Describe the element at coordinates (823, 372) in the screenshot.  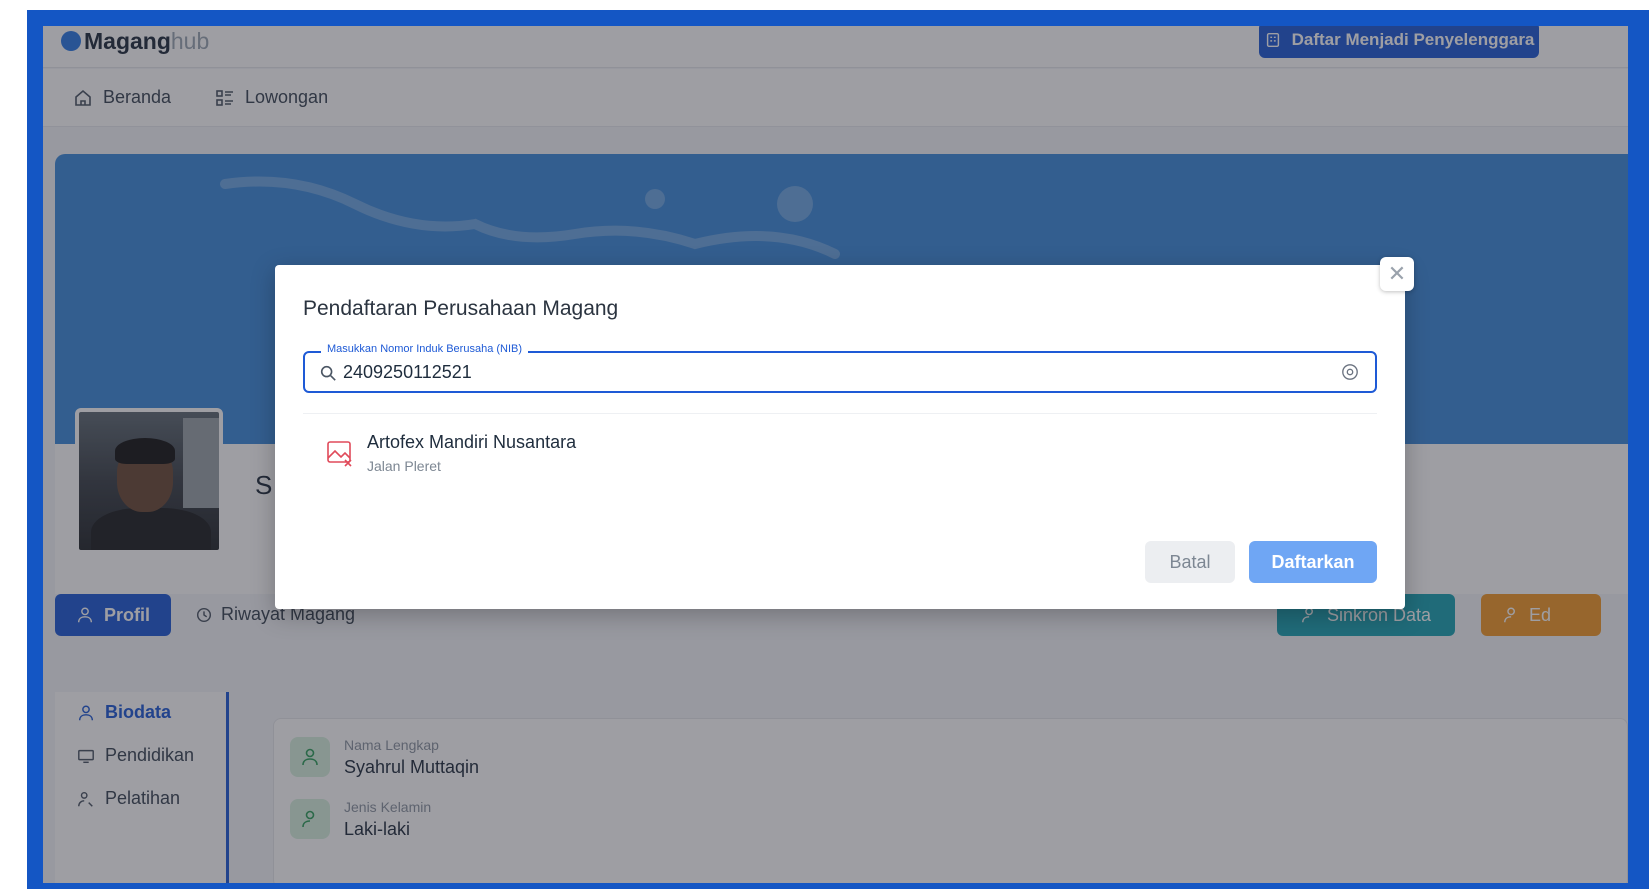
I see `nib-input` at that location.